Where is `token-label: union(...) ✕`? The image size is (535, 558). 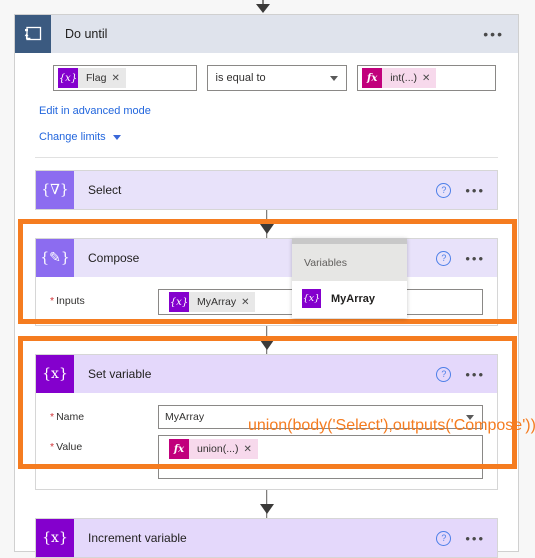
token-label: union(...) ✕ is located at coordinates (223, 449).